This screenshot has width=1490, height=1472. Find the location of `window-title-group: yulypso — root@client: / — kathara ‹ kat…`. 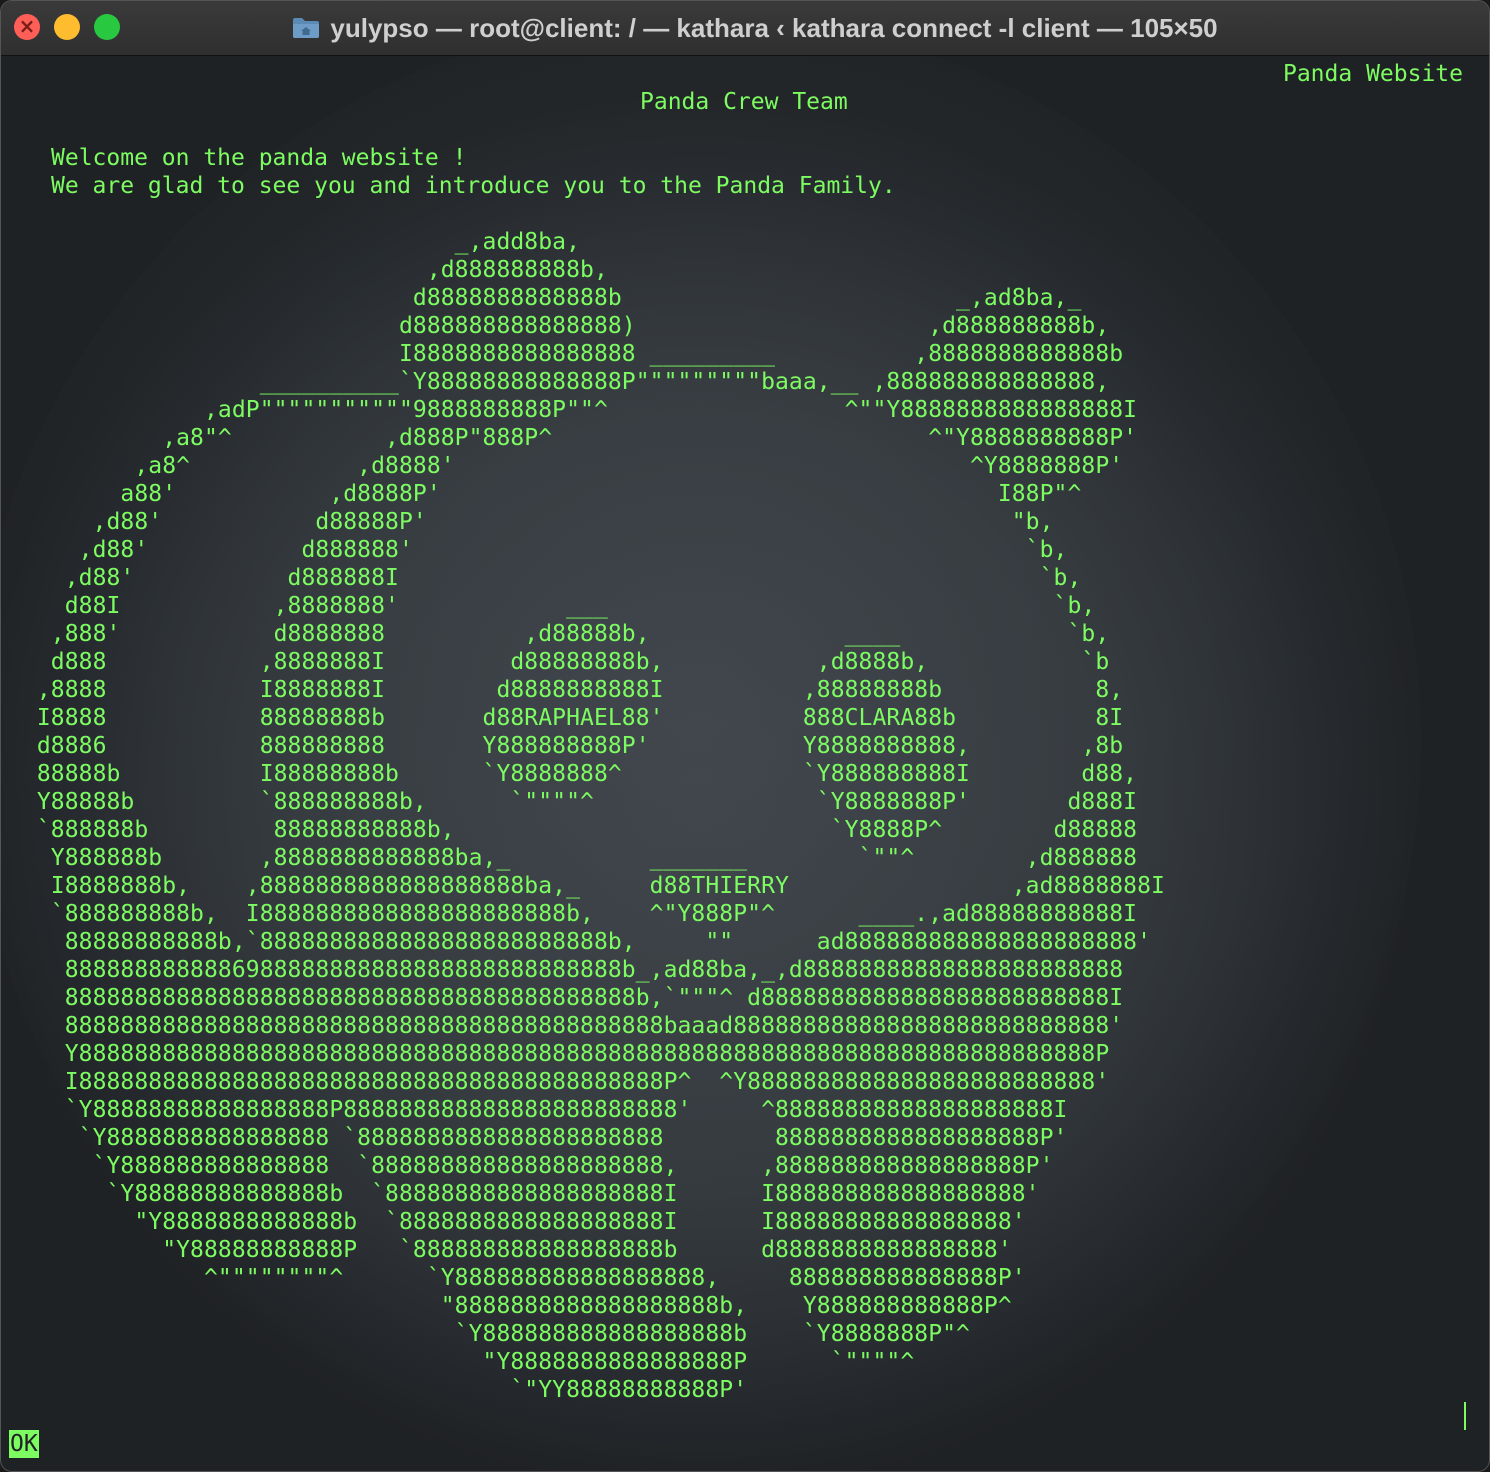

window-title-group: yulypso — root@client: / — kathara ‹ kat… is located at coordinates (755, 28).